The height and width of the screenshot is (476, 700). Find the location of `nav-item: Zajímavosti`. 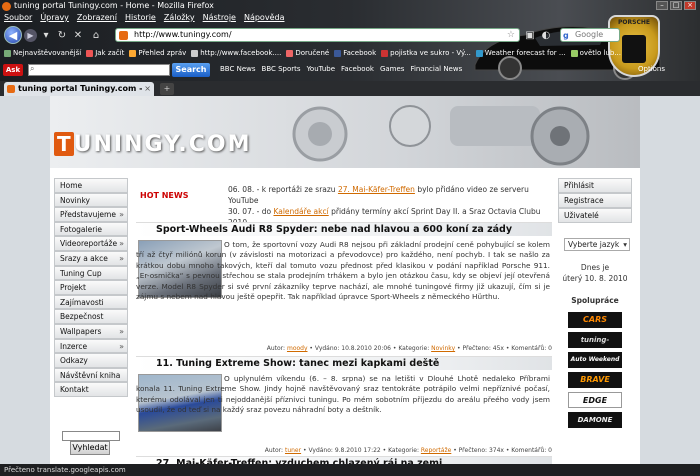

nav-item: Zajímavosti is located at coordinates (91, 302).